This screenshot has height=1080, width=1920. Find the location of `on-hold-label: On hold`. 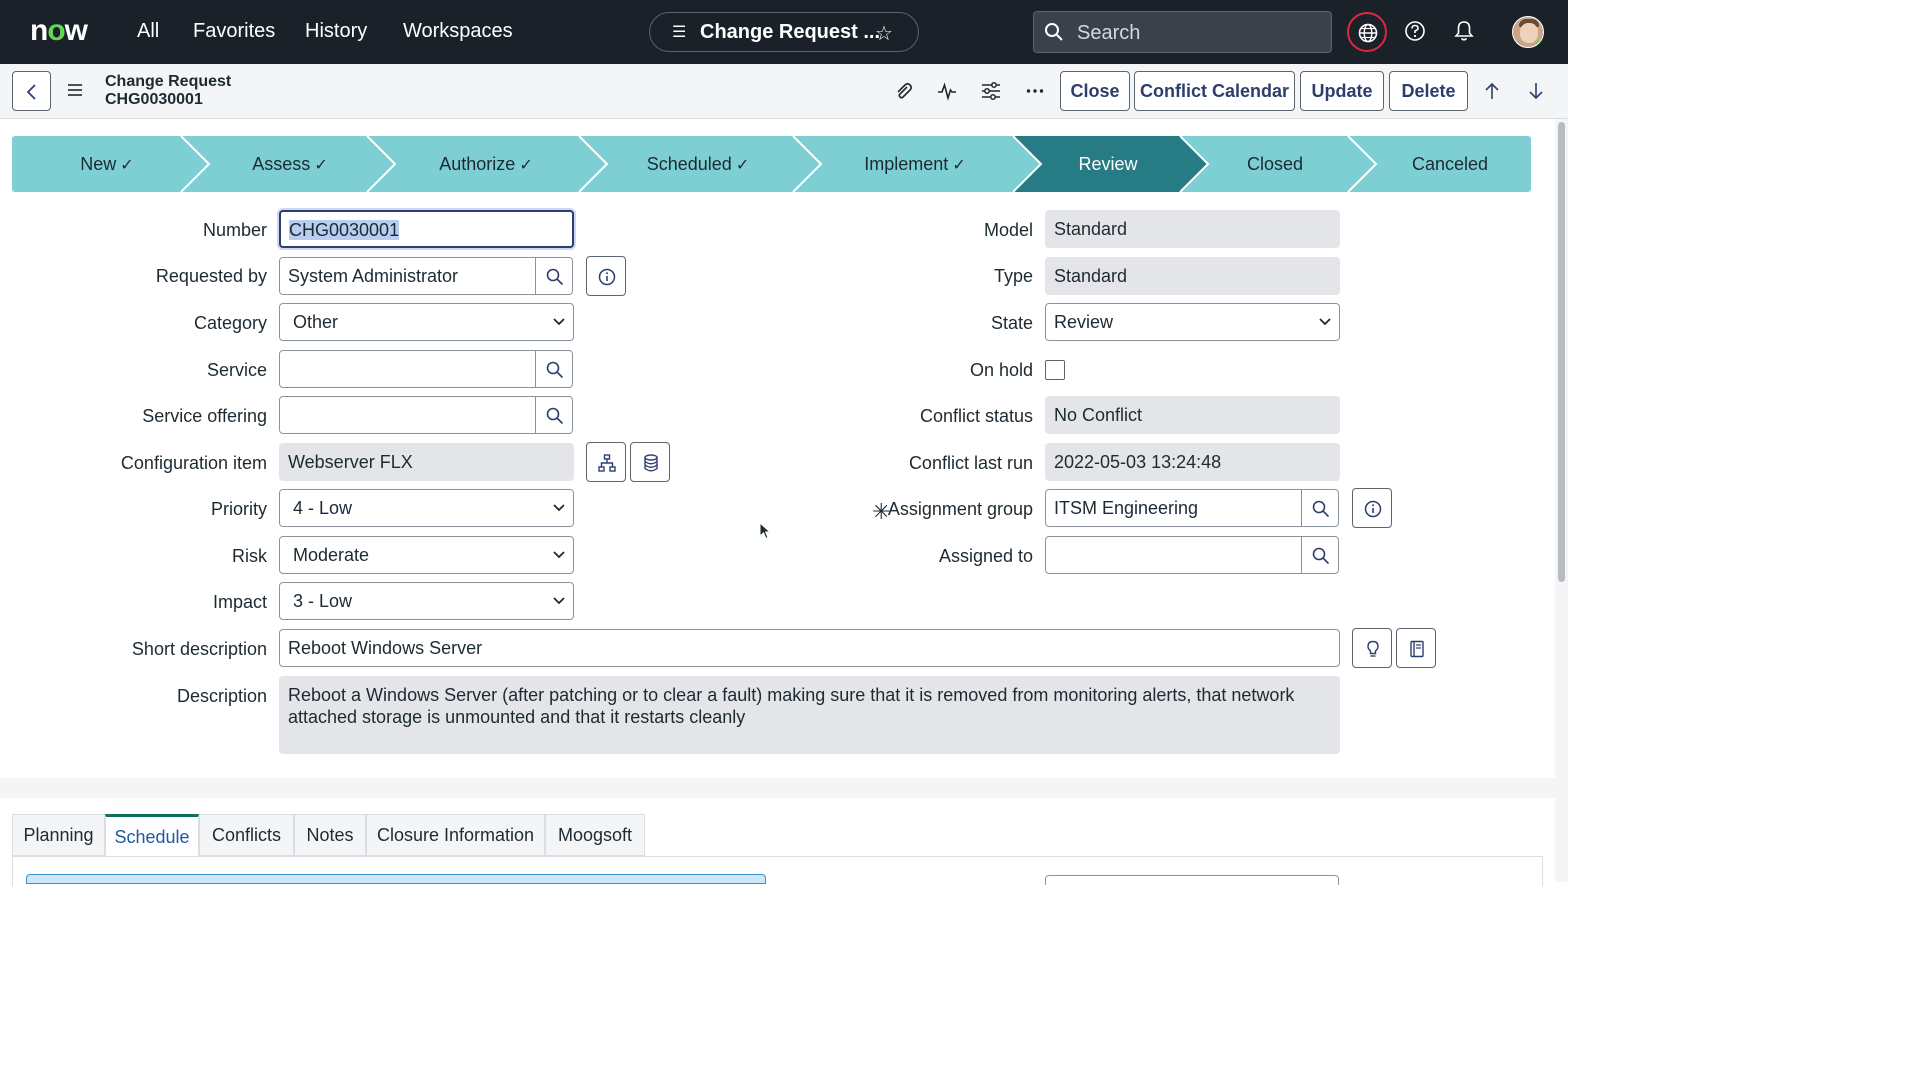

on-hold-label: On hold is located at coordinates (1001, 370).